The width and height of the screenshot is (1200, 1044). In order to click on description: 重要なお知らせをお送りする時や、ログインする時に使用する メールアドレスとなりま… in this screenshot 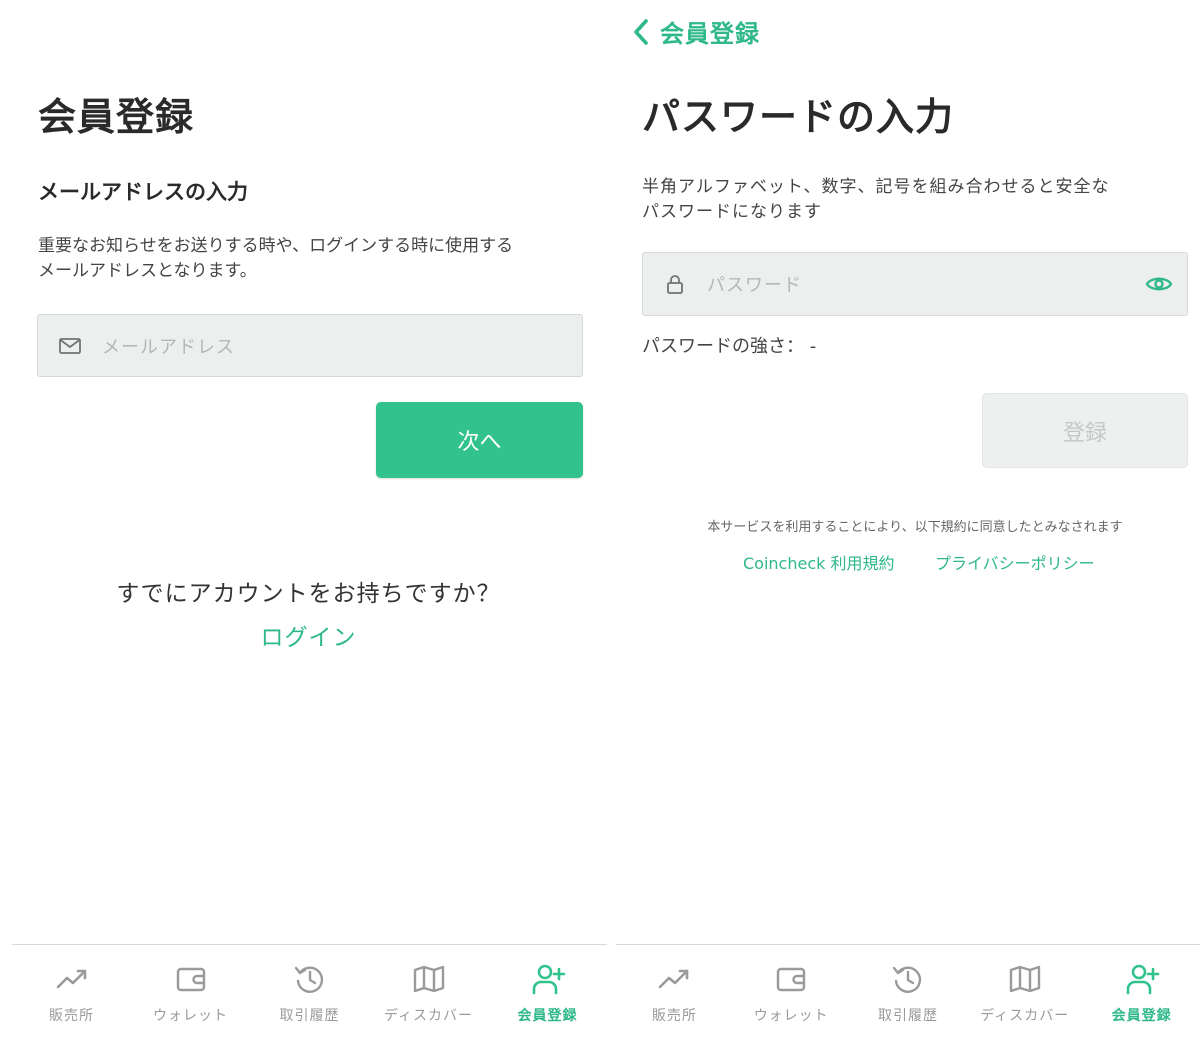, I will do `click(275, 259)`.